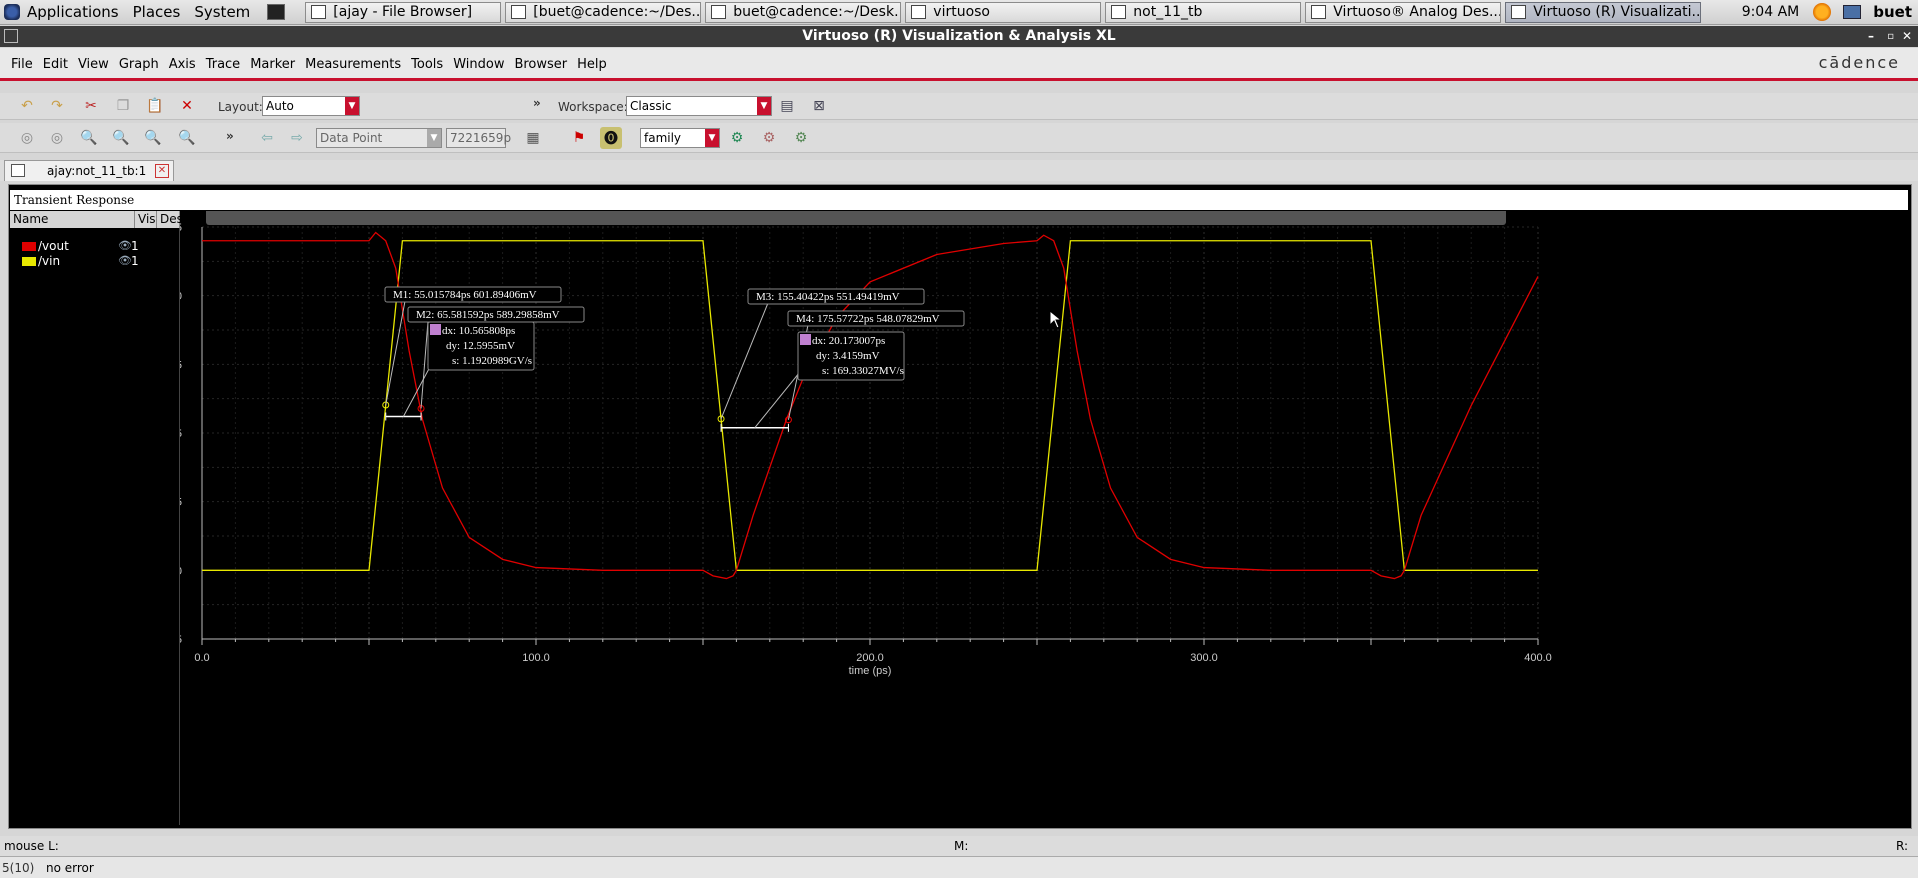  I want to click on update-icon, so click(1822, 12).